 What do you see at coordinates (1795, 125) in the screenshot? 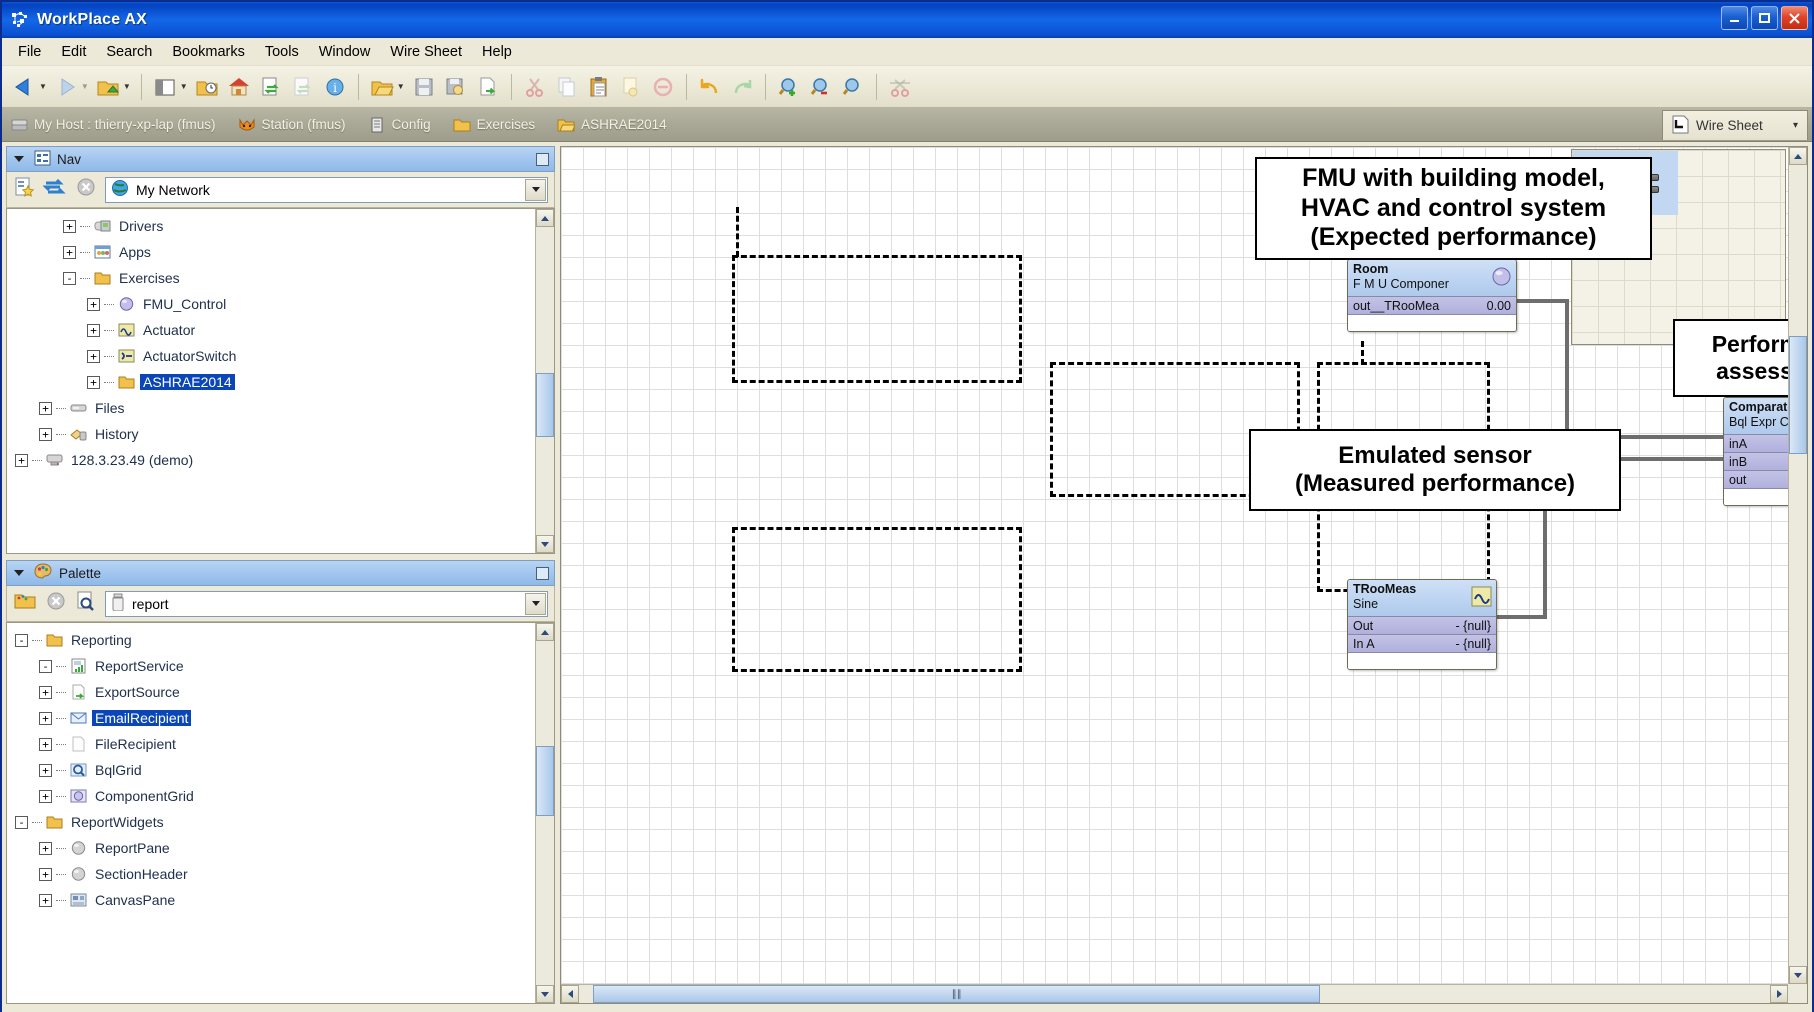
I see `chevron-down-icon: ▾` at bounding box center [1795, 125].